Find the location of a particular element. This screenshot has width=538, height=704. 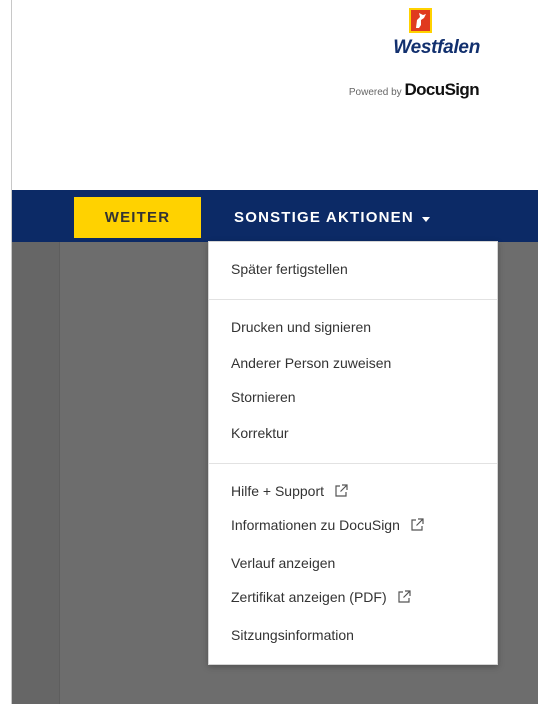

window-left-border is located at coordinates (6, 352).